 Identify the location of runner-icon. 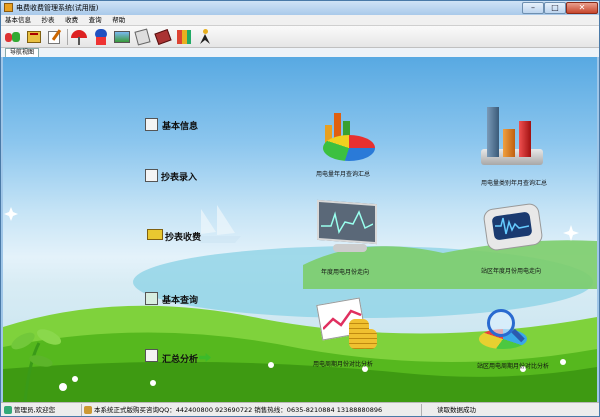
(205, 37).